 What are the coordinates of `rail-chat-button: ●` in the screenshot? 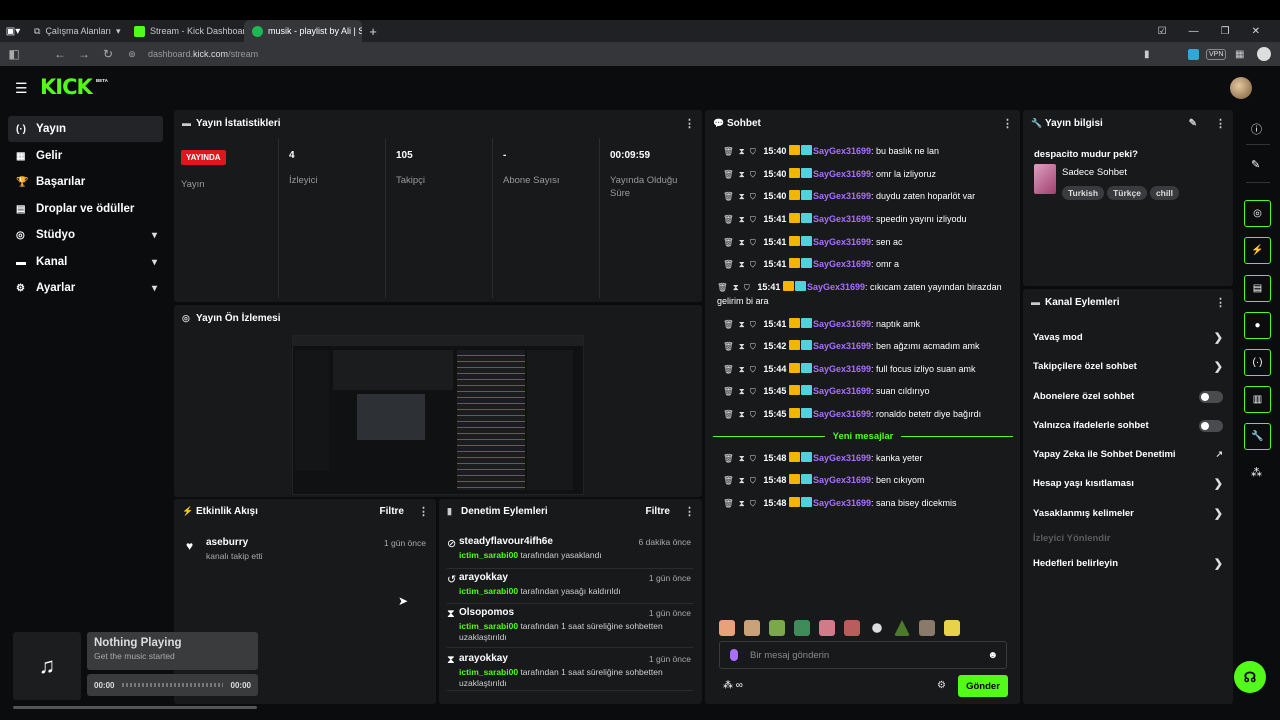 It's located at (1257, 325).